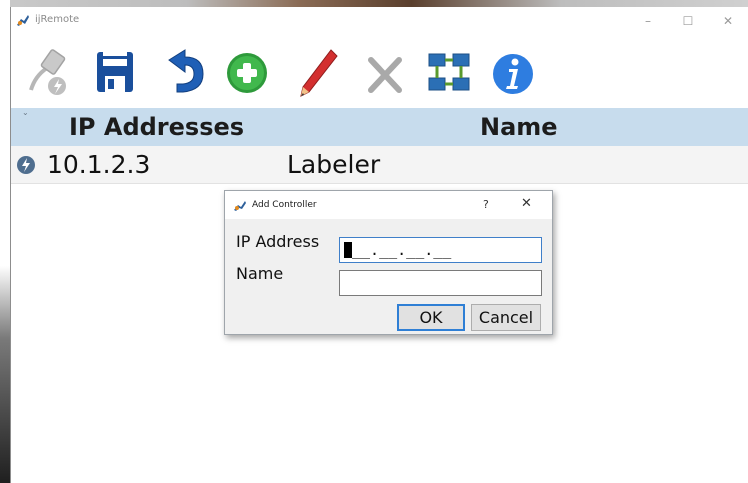 The height and width of the screenshot is (483, 748). I want to click on floppy-disk-icon, so click(115, 72).